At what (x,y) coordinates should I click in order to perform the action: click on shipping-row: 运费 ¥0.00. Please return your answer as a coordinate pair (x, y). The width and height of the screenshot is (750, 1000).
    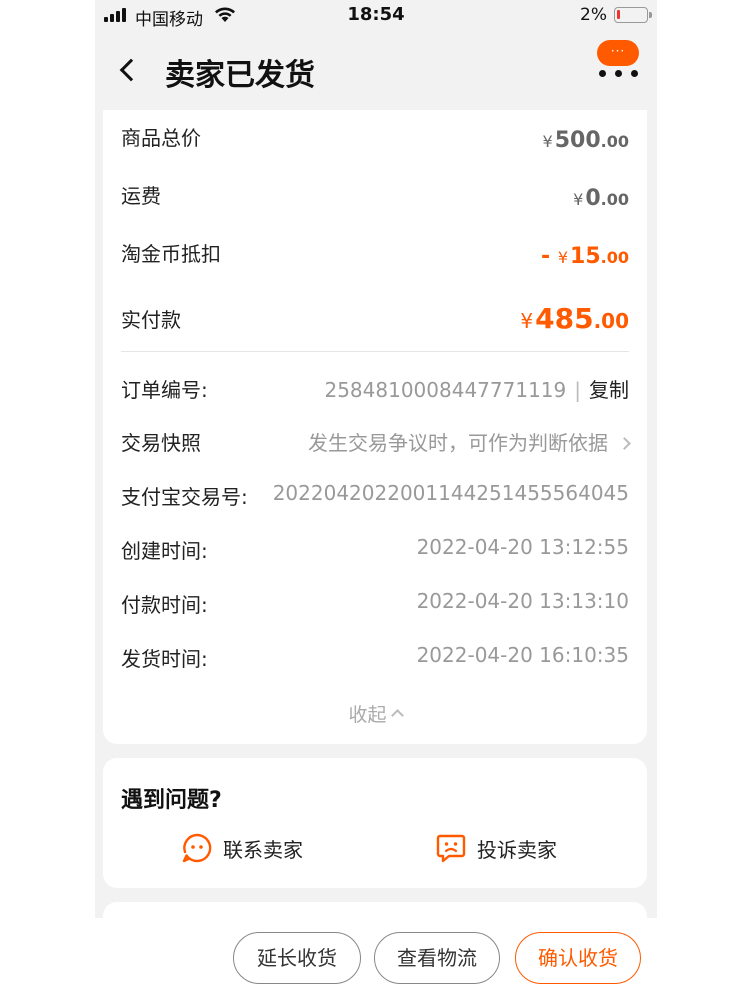
    Looking at the image, I should click on (375, 200).